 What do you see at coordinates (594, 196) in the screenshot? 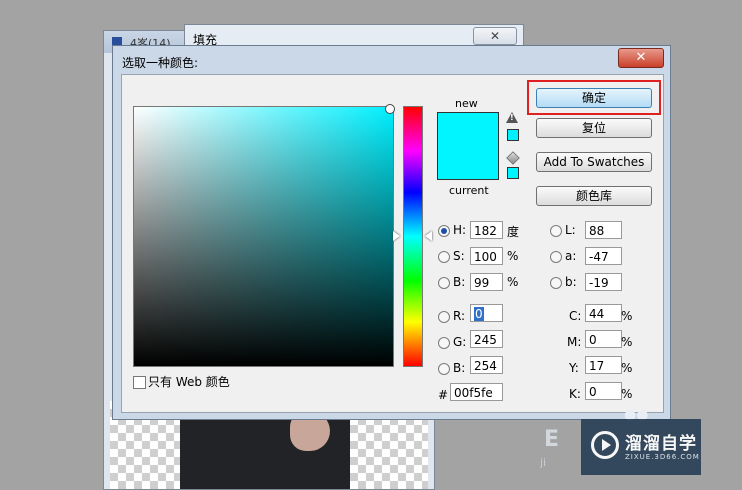
I see `color-libraries-button: 颜色库` at bounding box center [594, 196].